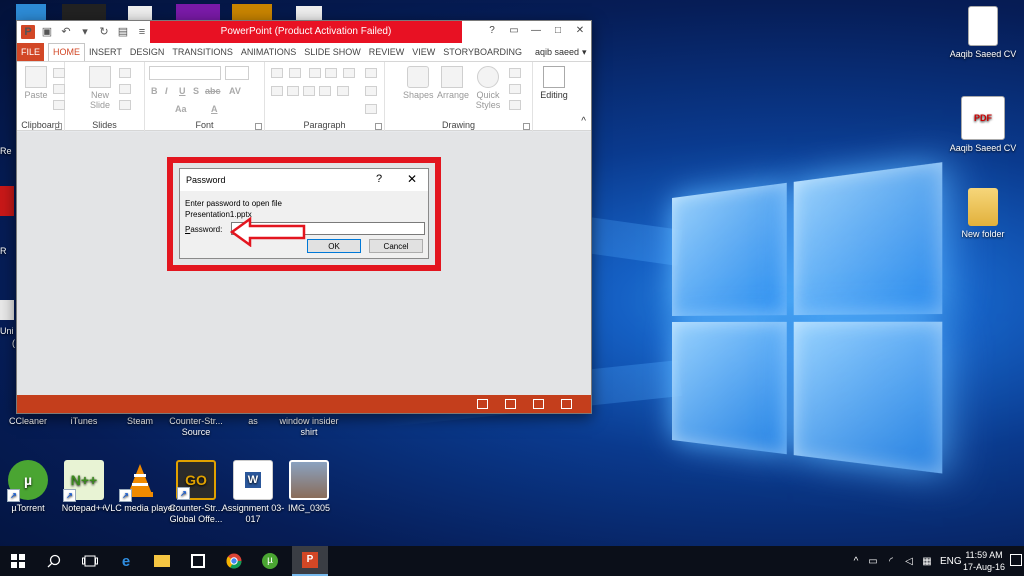 This screenshot has width=1024, height=576. Describe the element at coordinates (371, 91) in the screenshot. I see `align-text-icon` at that location.